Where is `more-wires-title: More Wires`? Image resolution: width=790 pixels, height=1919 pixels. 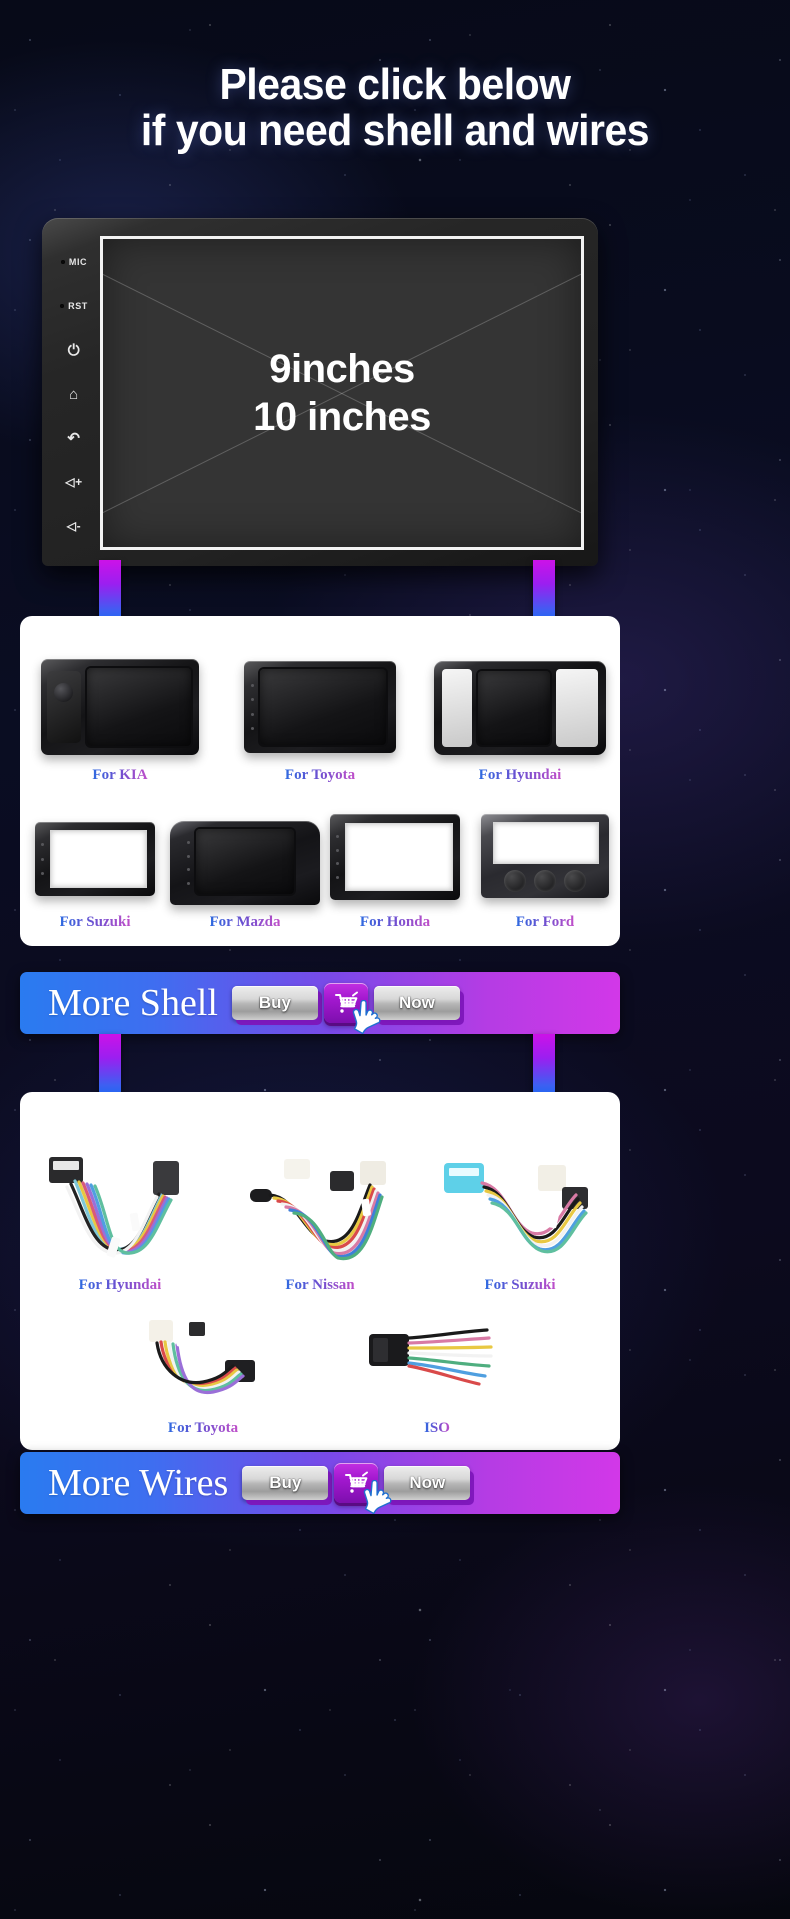
more-wires-title: More Wires is located at coordinates (138, 1483).